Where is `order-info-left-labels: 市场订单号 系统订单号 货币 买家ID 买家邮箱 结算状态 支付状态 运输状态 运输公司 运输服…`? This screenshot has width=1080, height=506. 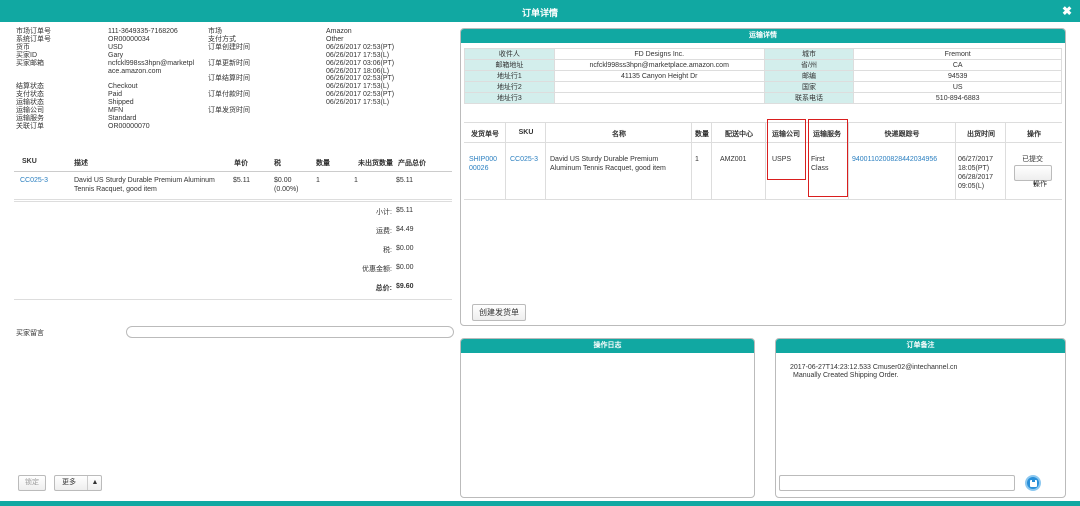
order-info-left-labels: 市场订单号 系统订单号 货币 买家ID 买家邮箱 结算状态 支付状态 运输状态 运输公司 运输服… is located at coordinates (33, 79).